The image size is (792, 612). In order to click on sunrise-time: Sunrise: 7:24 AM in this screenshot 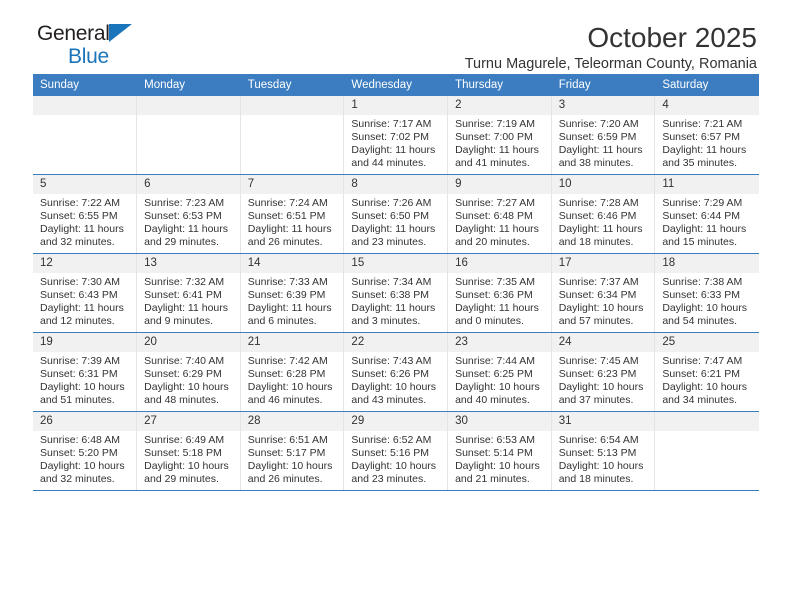, I will do `click(287, 203)`.